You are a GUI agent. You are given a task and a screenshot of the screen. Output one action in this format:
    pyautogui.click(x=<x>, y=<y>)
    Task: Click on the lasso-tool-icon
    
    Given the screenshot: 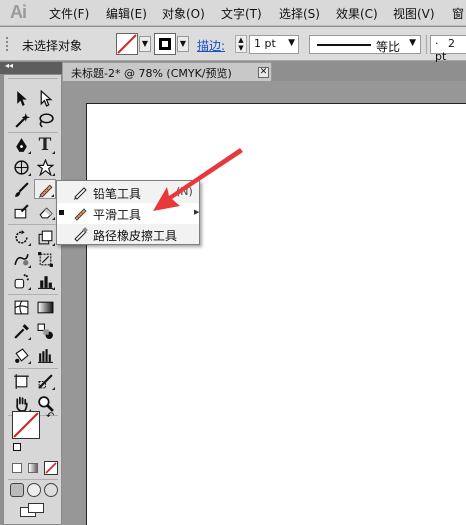 What is the action you would take?
    pyautogui.click(x=45, y=120)
    